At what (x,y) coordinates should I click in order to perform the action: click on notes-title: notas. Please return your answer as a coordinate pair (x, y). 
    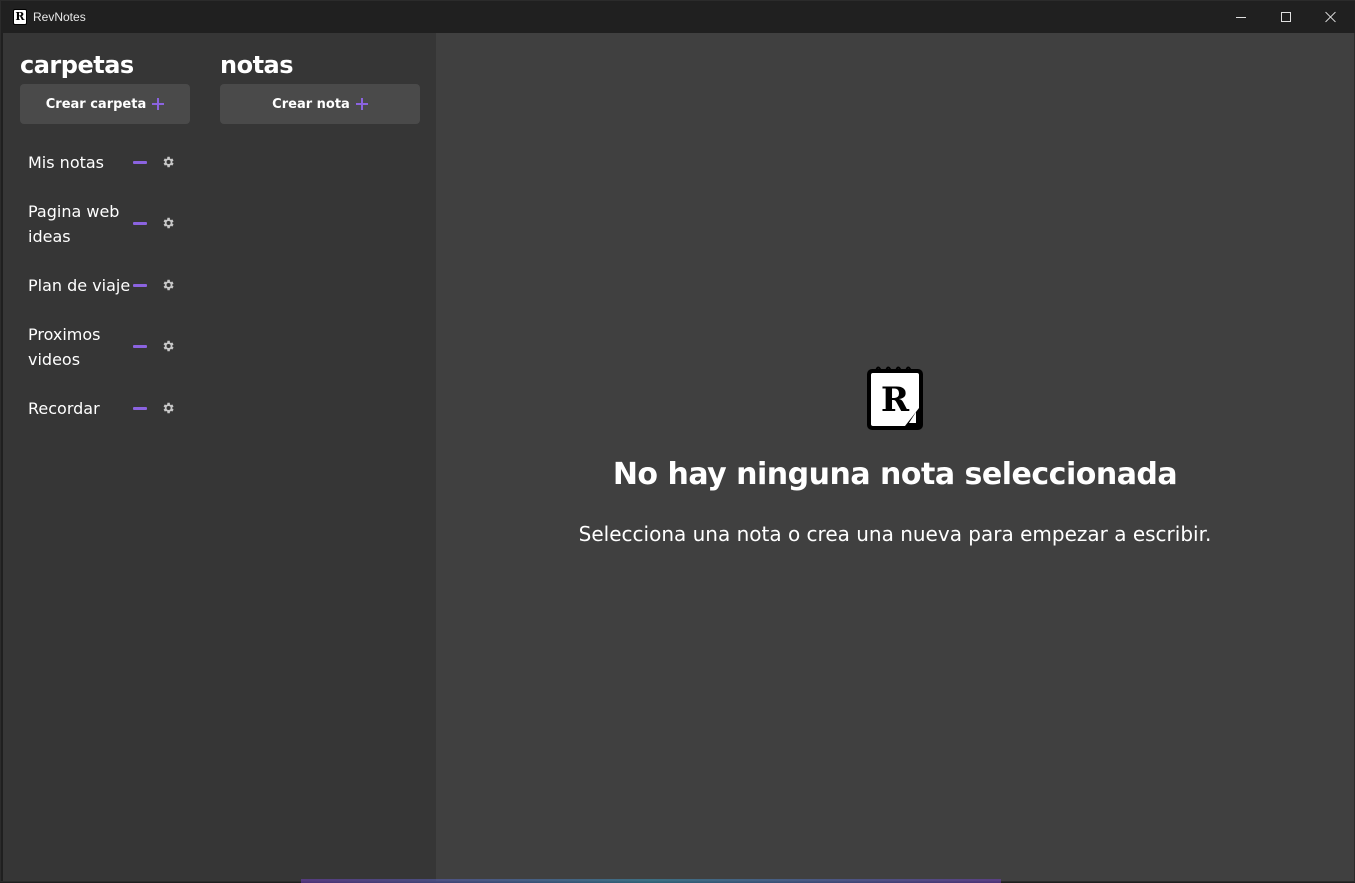
    Looking at the image, I should click on (257, 65).